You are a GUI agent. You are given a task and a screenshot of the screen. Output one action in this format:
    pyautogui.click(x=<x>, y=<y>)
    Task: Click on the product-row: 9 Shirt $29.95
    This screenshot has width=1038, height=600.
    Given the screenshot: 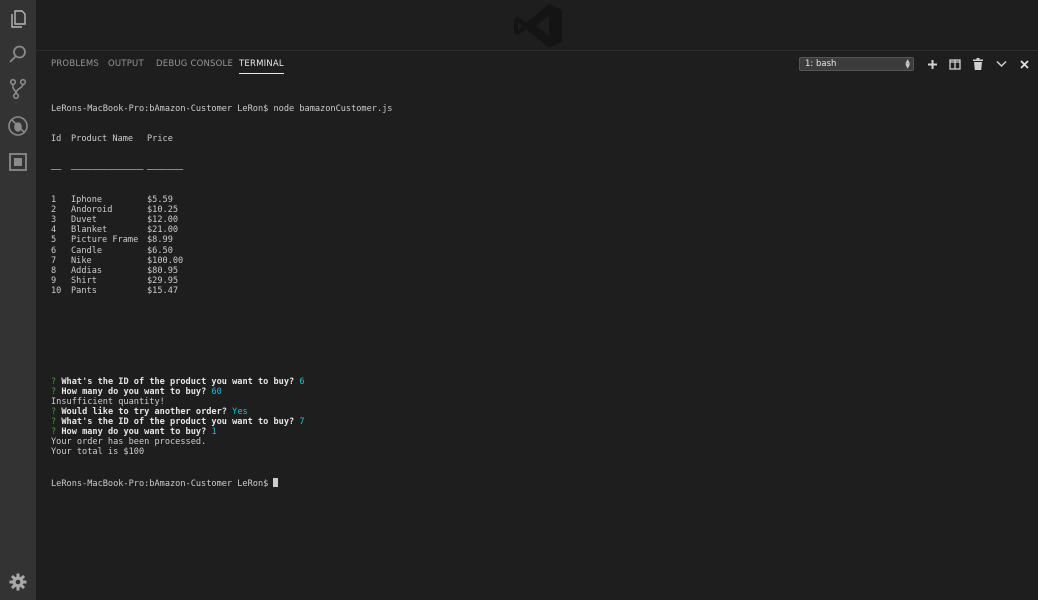 What is the action you would take?
    pyautogui.click(x=544, y=281)
    